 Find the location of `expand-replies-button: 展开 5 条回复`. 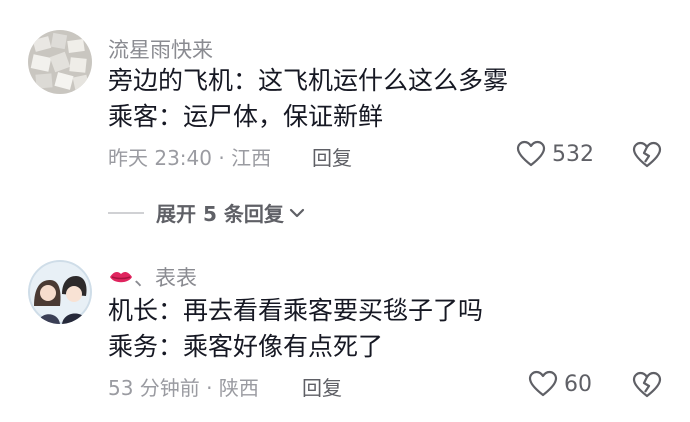

expand-replies-button: 展开 5 条回复 is located at coordinates (207, 212).